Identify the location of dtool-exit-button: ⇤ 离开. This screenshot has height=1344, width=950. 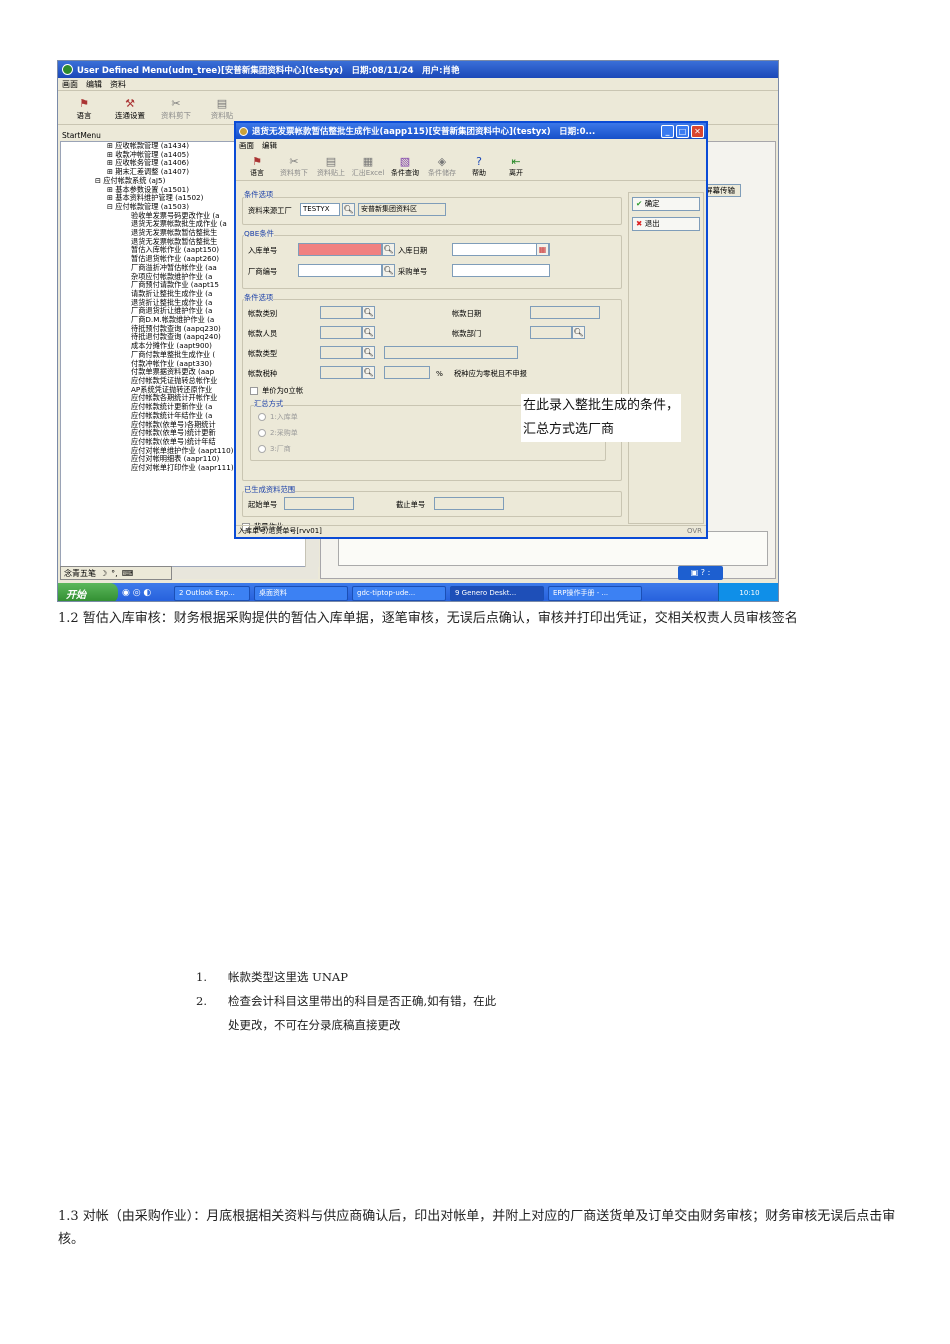
(516, 166).